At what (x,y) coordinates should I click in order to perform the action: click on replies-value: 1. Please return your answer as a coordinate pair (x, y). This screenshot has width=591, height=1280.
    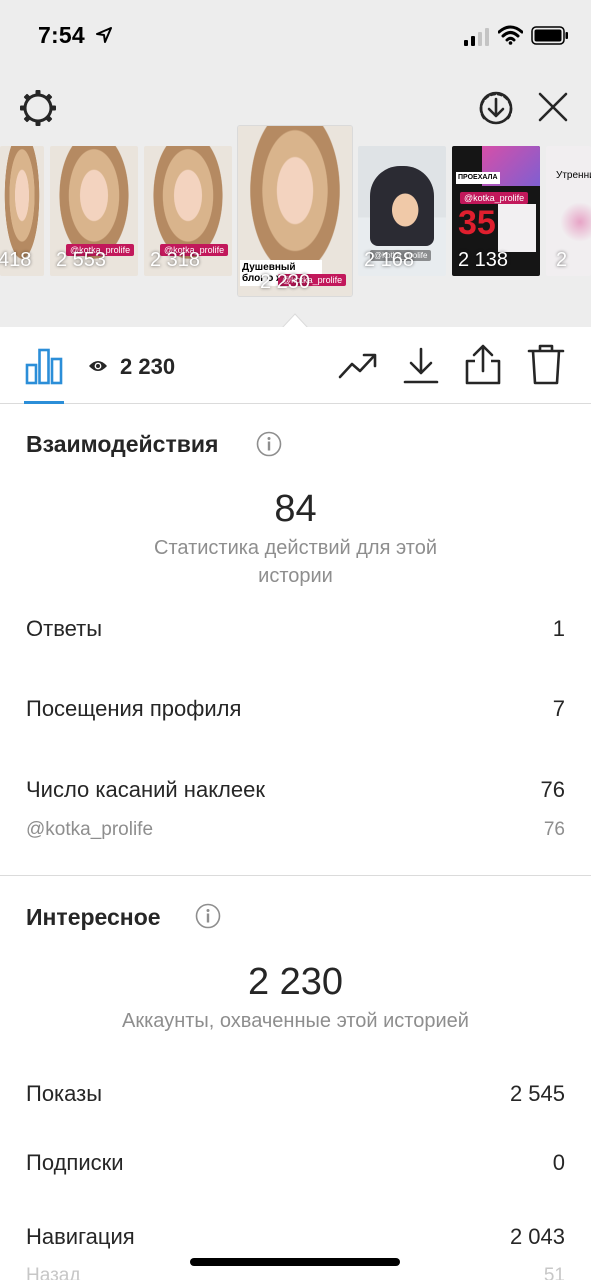
    Looking at the image, I should click on (558, 628).